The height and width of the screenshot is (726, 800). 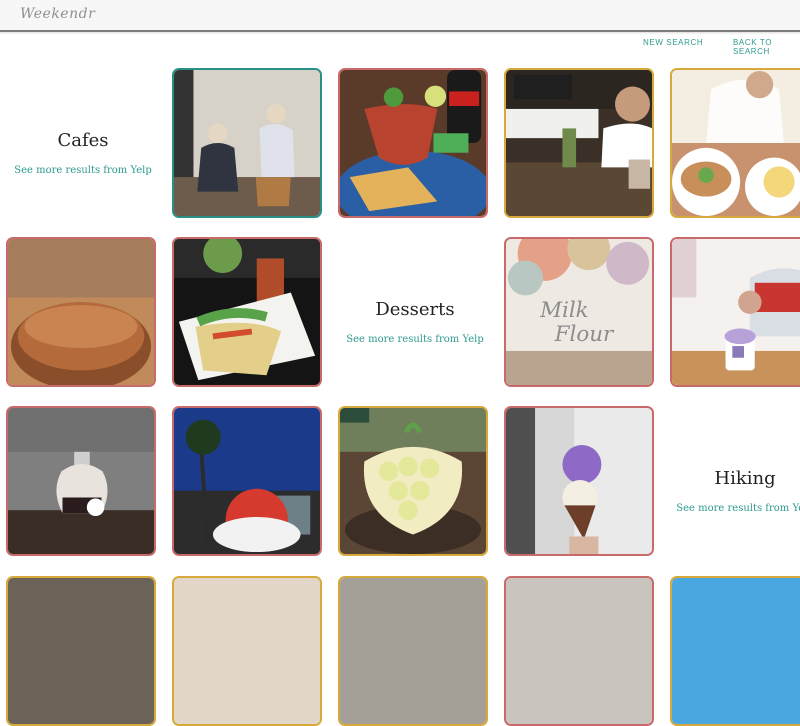 I want to click on lightbulb-drink-photo, so click(x=81, y=481).